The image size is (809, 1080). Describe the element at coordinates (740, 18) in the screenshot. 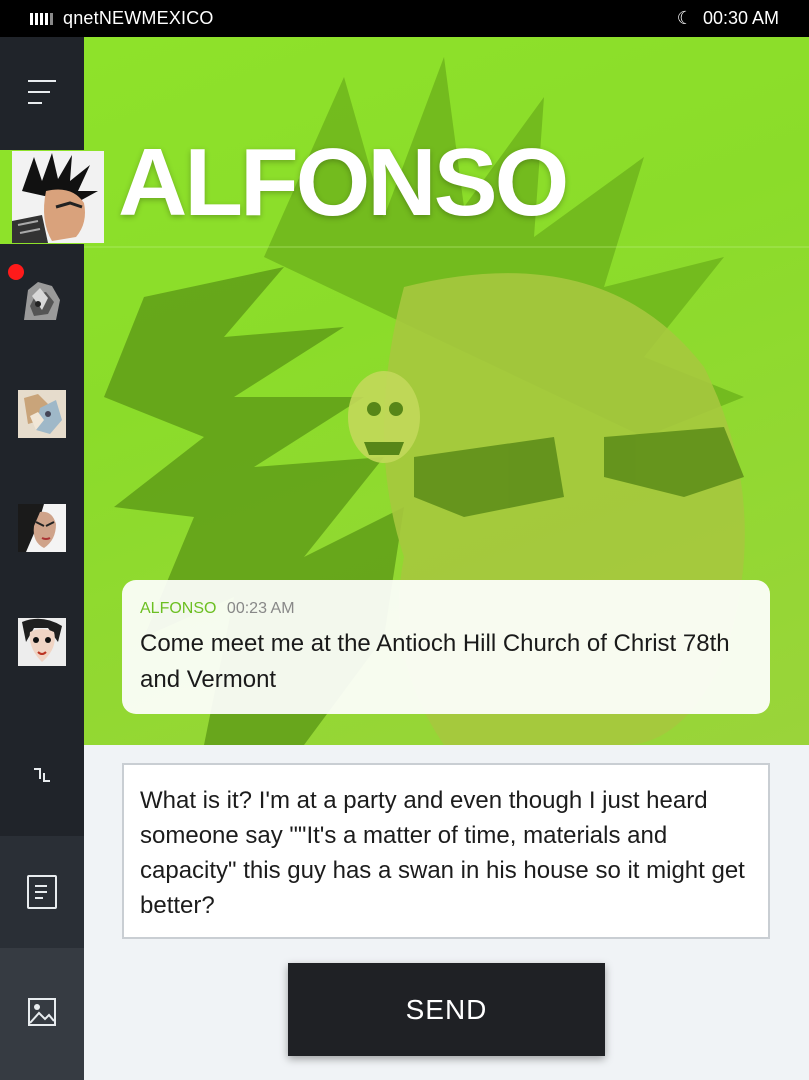

I see `clock: 00:30 AM` at that location.